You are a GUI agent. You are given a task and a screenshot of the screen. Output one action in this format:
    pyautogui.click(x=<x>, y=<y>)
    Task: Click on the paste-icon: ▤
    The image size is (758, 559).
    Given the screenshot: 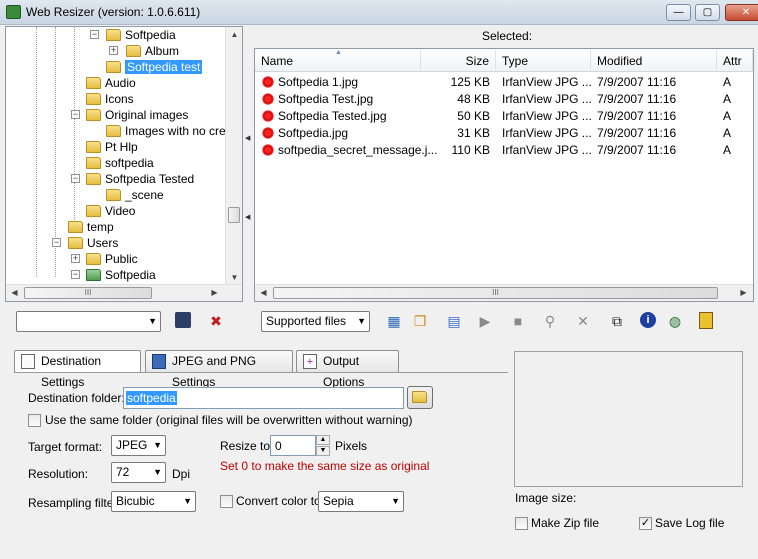 What is the action you would take?
    pyautogui.click(x=454, y=321)
    